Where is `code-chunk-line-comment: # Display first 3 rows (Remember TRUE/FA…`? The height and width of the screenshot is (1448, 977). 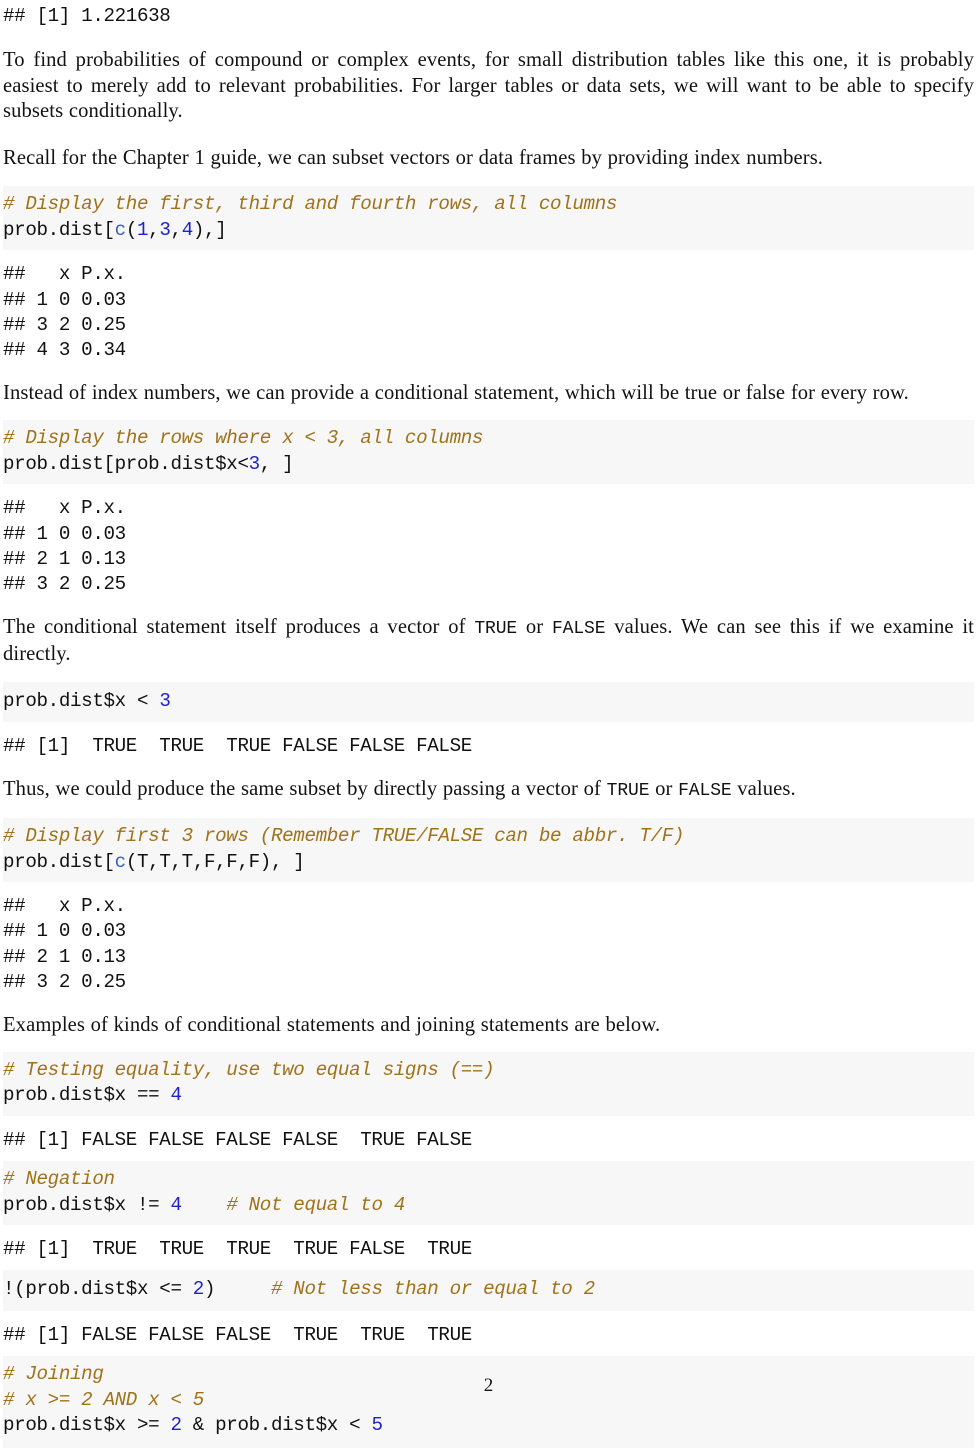
code-chunk-line-comment: # Display first 3 rows (Remember TRUE/FA… is located at coordinates (488, 836).